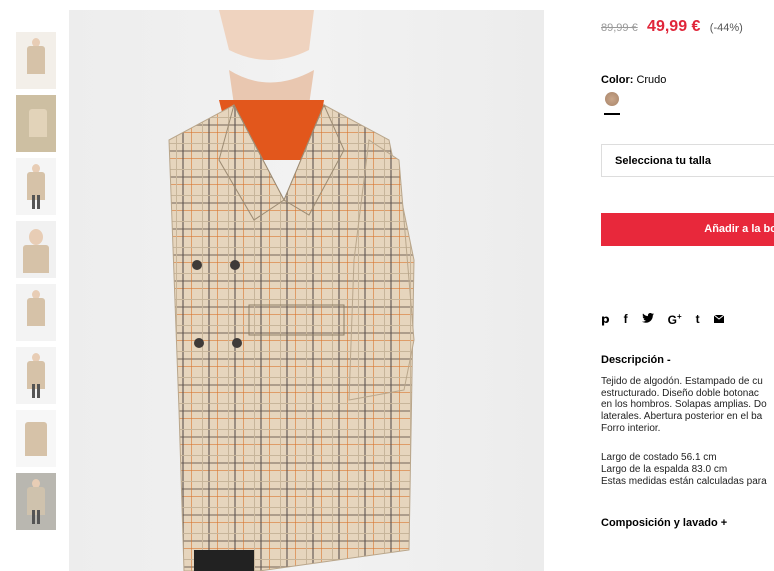 Image resolution: width=774 pixels, height=571 pixels. What do you see at coordinates (675, 319) in the screenshot?
I see `google-plus-icon: G+` at bounding box center [675, 319].